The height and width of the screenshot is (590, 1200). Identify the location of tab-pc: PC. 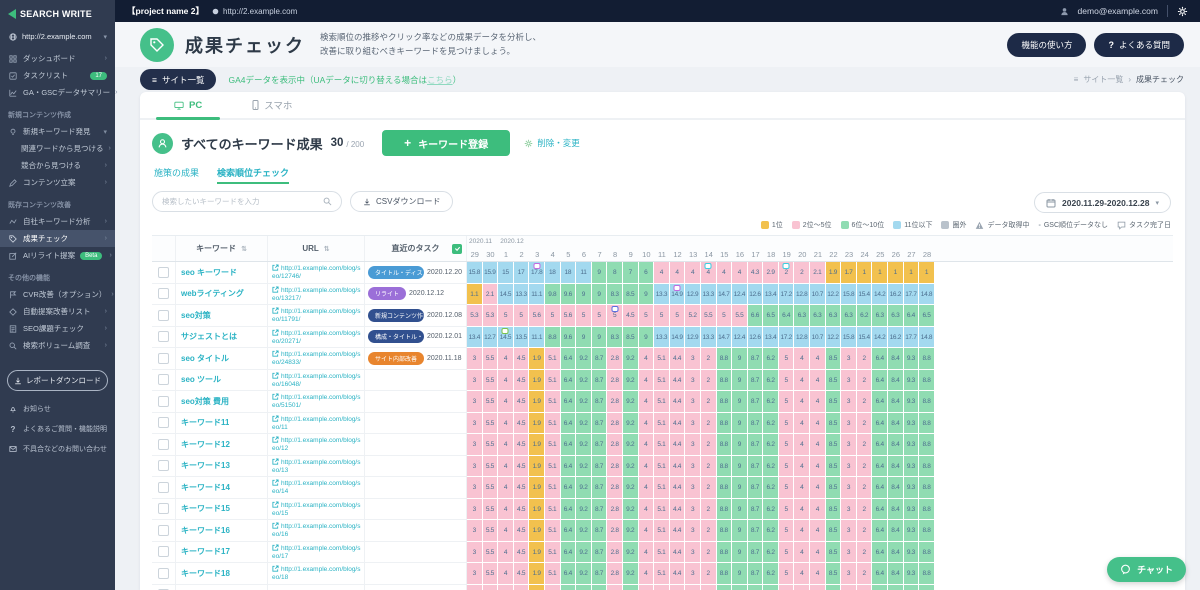
(188, 106).